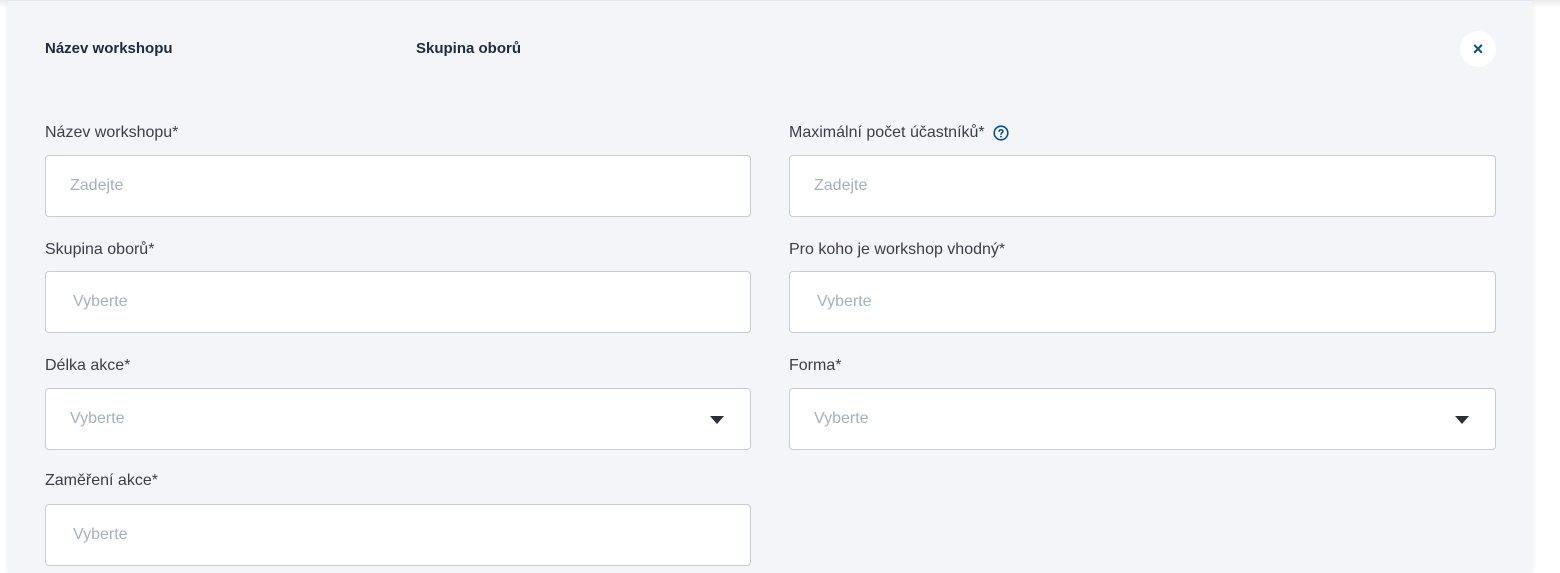 The image size is (1560, 573). What do you see at coordinates (398, 302) in the screenshot?
I see `field-group-select: Vyberte` at bounding box center [398, 302].